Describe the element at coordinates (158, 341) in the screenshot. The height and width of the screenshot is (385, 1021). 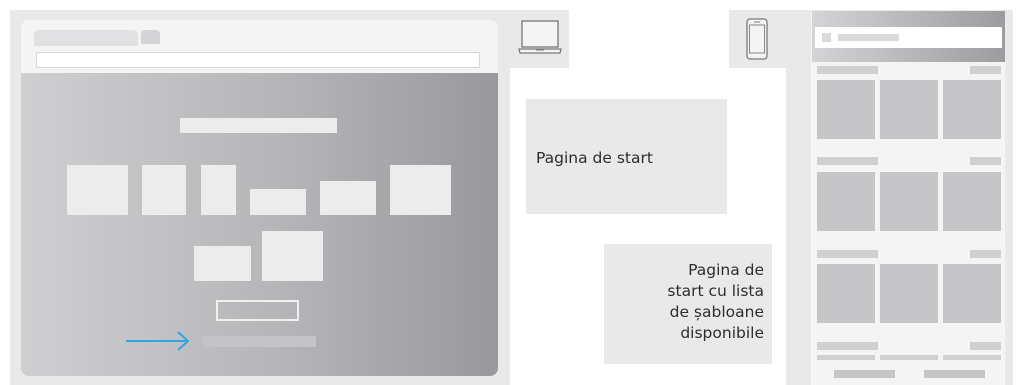
I see `pointer-arrow-icon` at that location.